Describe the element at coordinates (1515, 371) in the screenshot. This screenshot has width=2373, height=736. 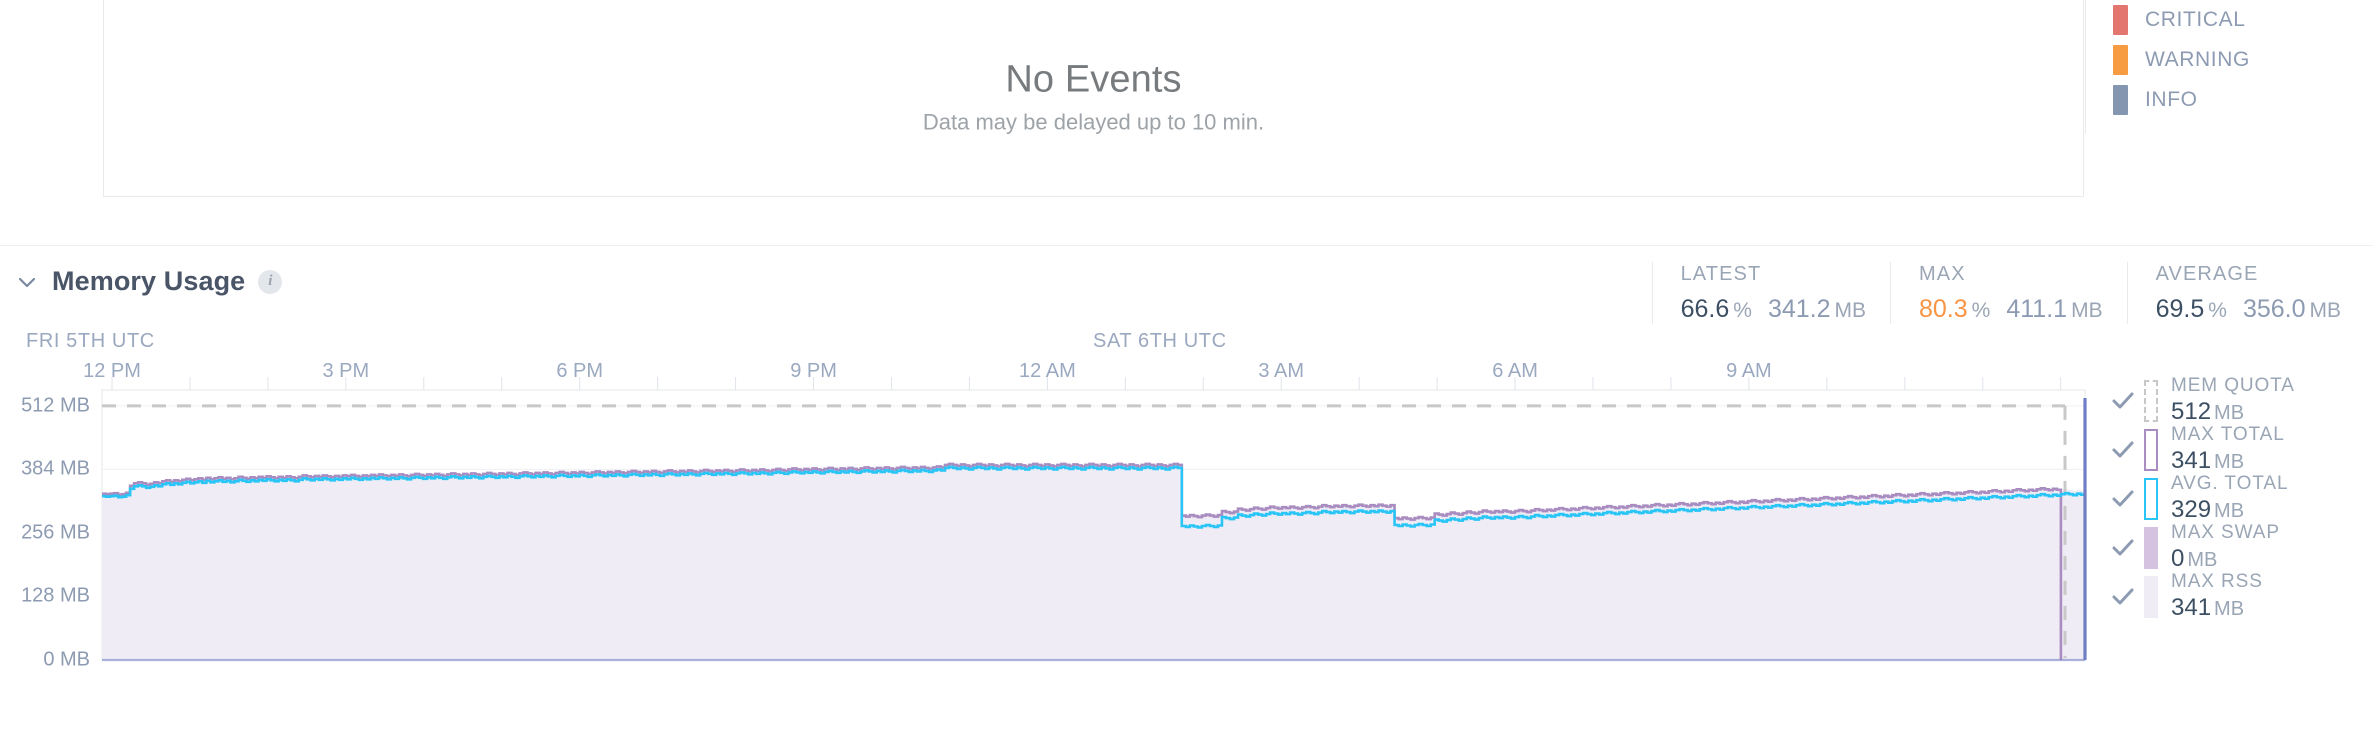
I see `chart-xtick-label: 6 AM` at that location.